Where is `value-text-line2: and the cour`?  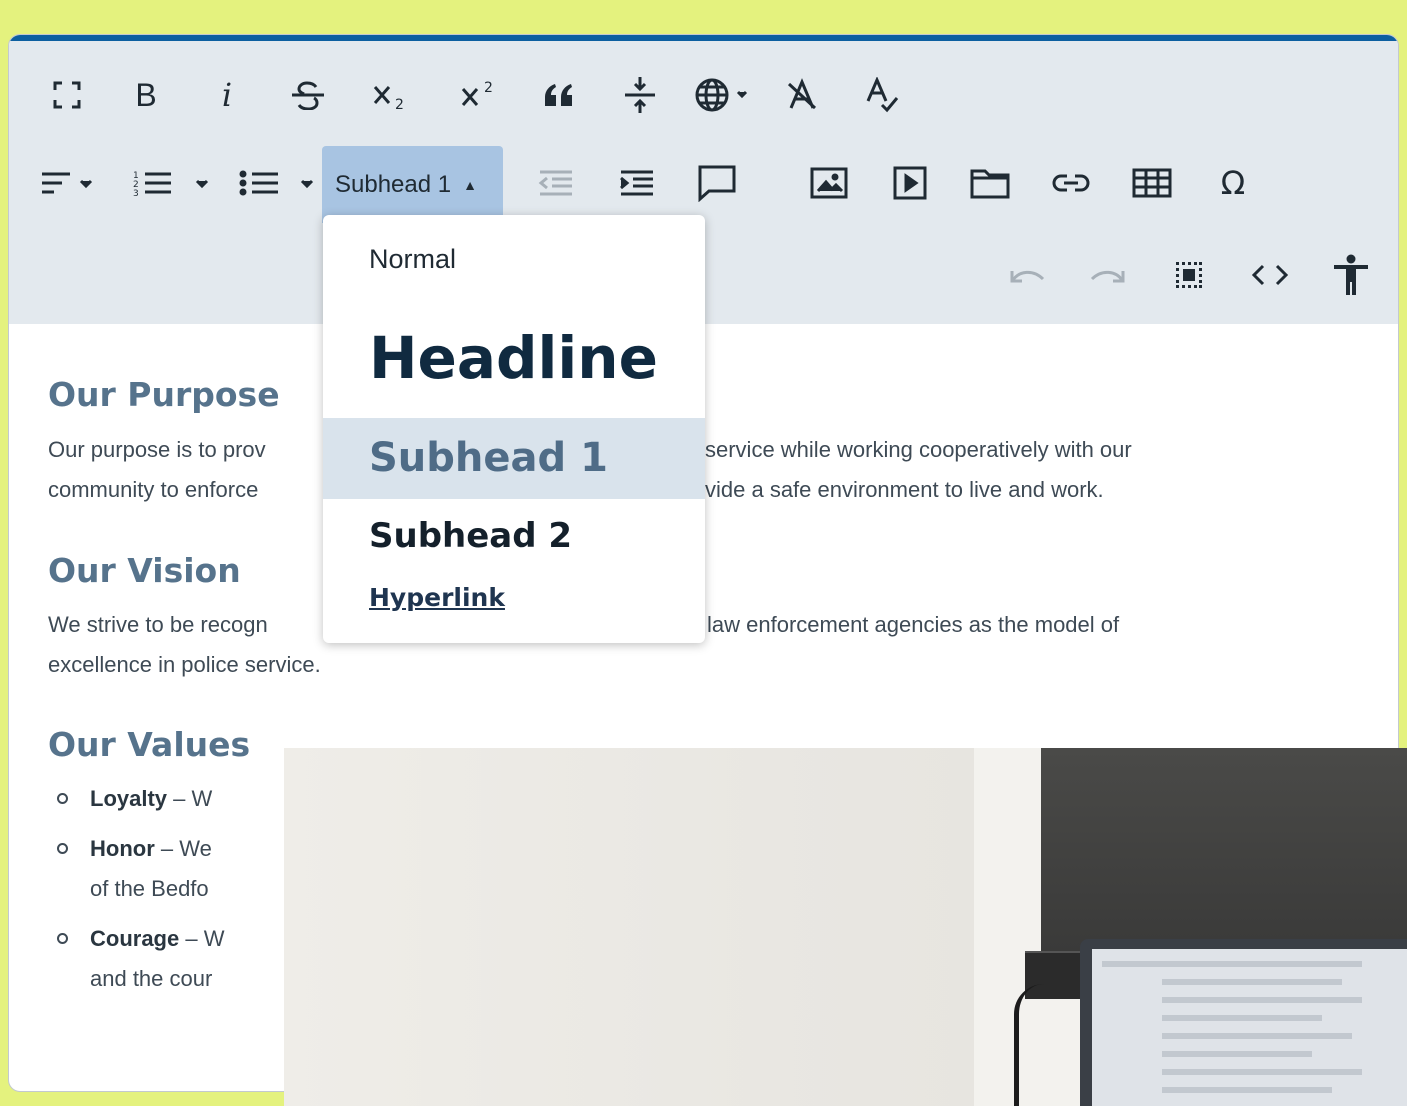
value-text-line2: and the cour is located at coordinates (151, 978).